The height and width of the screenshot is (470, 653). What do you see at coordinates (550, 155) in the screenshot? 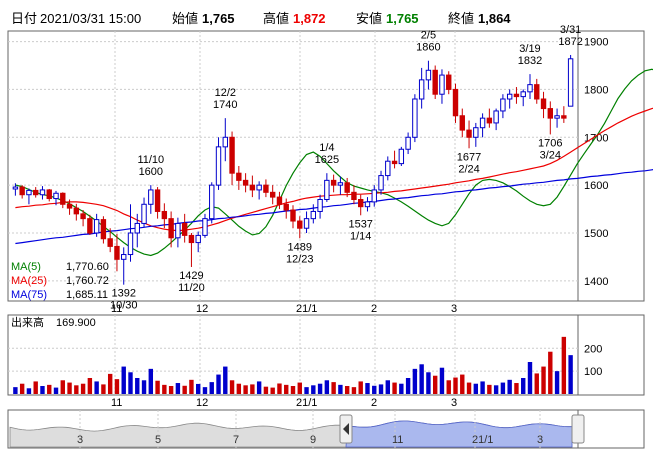
I see `annotation-label: 3/24` at bounding box center [550, 155].